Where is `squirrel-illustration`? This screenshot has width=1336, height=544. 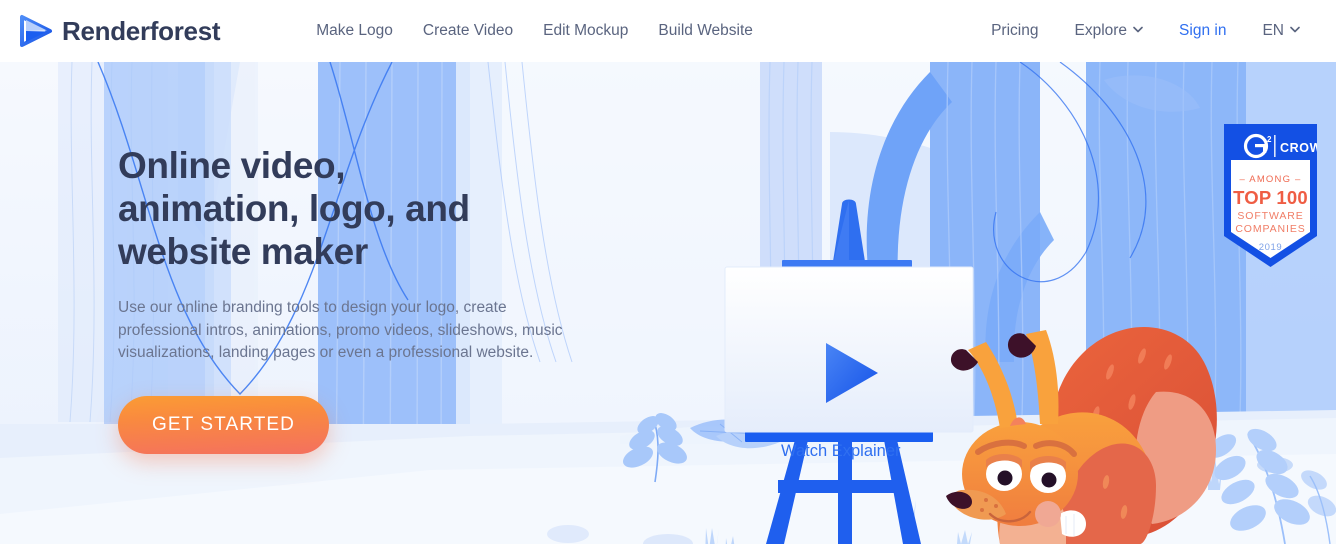 squirrel-illustration is located at coordinates (1081, 435).